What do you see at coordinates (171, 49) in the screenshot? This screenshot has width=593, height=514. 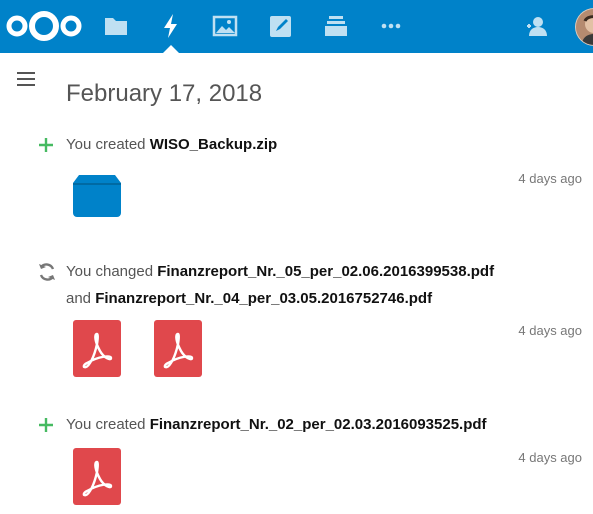 I see `active-tab-indicator` at bounding box center [171, 49].